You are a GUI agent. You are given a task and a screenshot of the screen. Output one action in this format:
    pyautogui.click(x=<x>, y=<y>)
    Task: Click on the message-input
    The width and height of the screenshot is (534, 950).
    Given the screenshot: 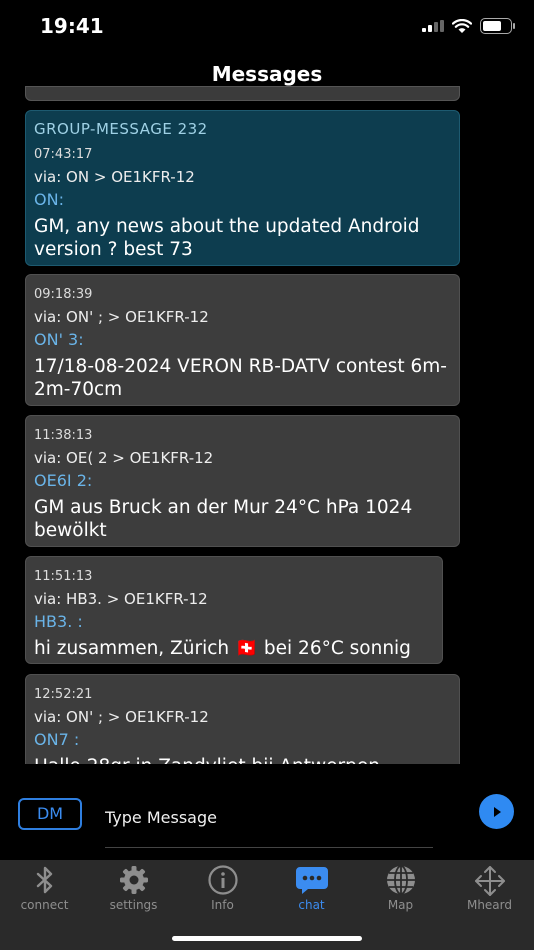 What is the action you would take?
    pyautogui.click(x=269, y=818)
    